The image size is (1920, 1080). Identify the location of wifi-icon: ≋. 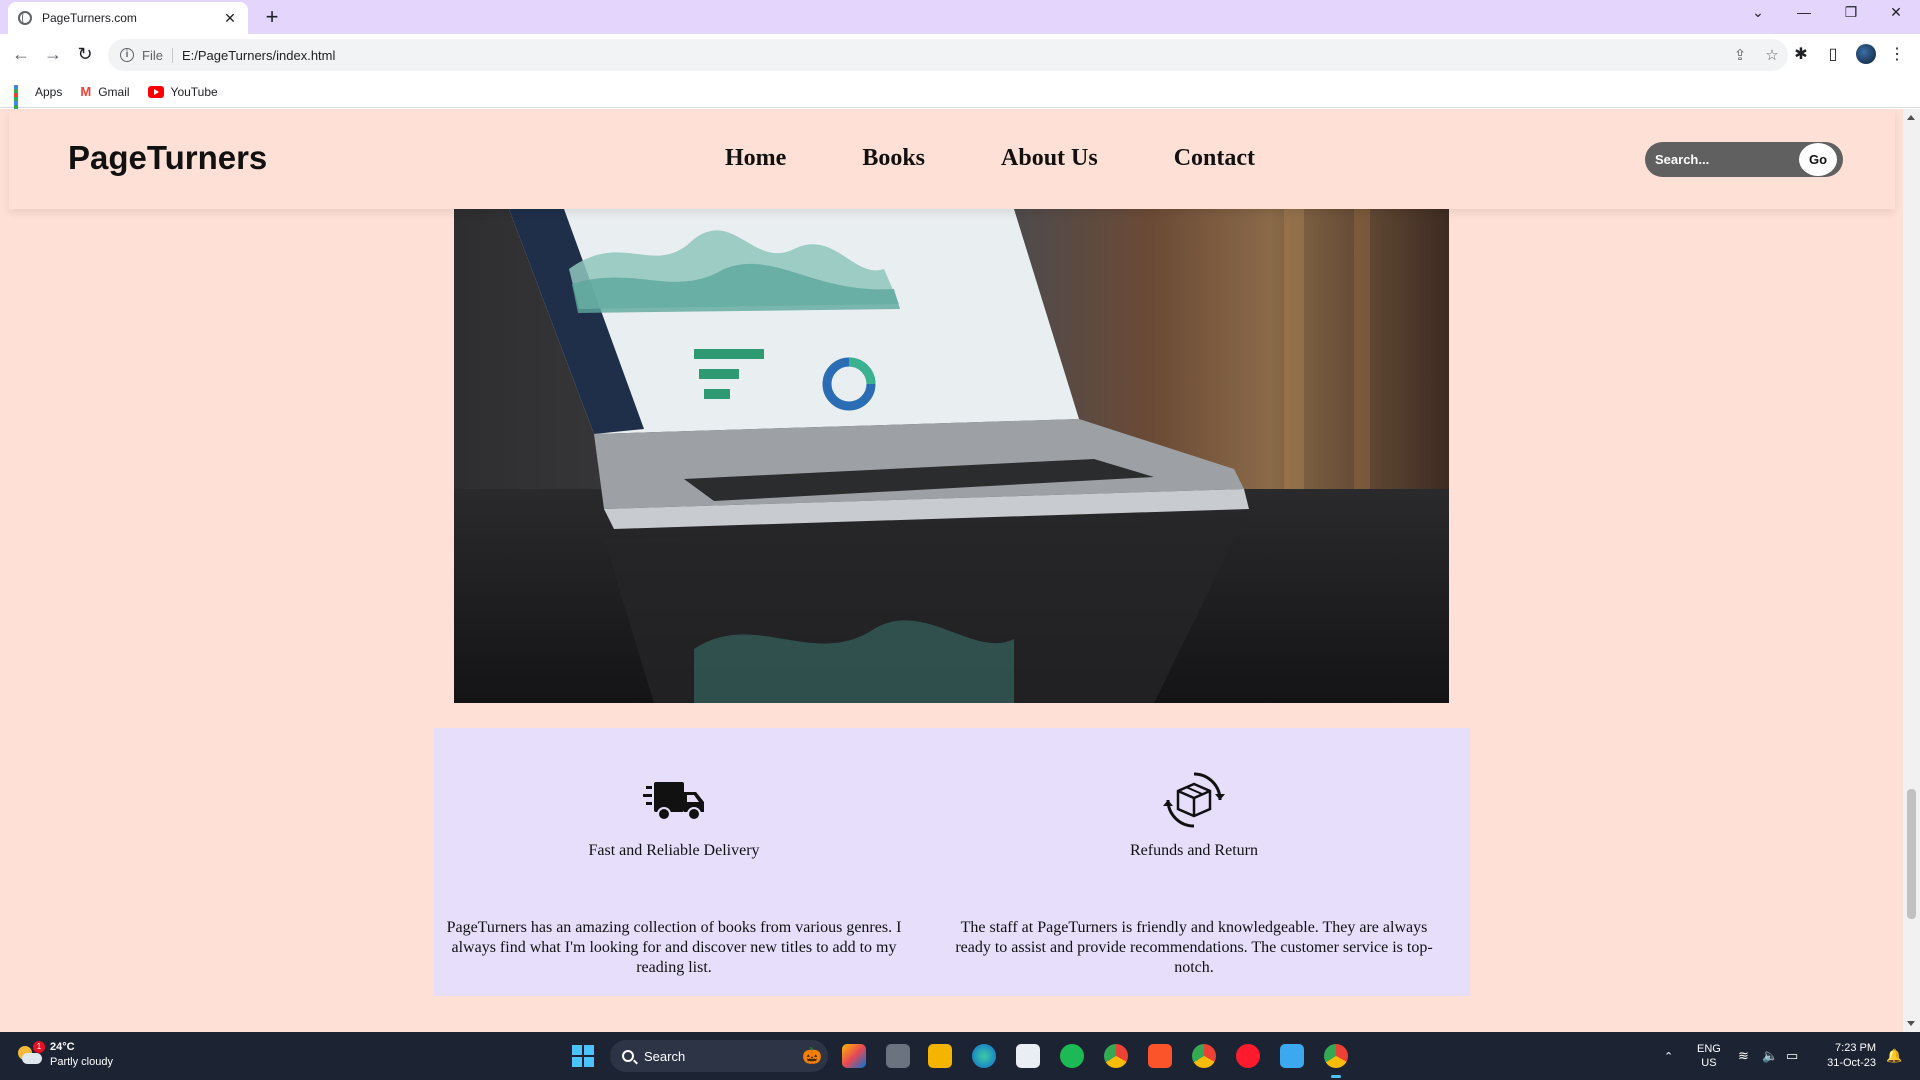
(1743, 1056).